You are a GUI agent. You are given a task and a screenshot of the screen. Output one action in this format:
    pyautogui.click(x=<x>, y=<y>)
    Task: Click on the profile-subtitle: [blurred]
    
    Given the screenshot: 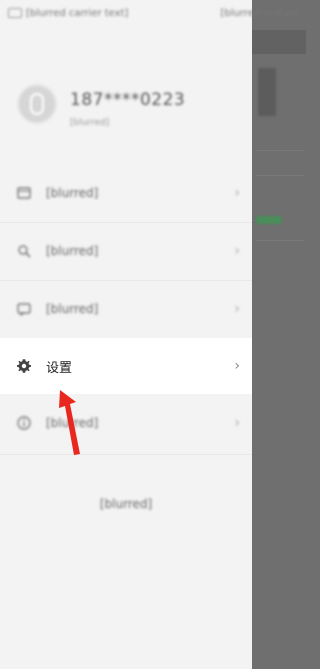 What is the action you would take?
    pyautogui.click(x=90, y=123)
    